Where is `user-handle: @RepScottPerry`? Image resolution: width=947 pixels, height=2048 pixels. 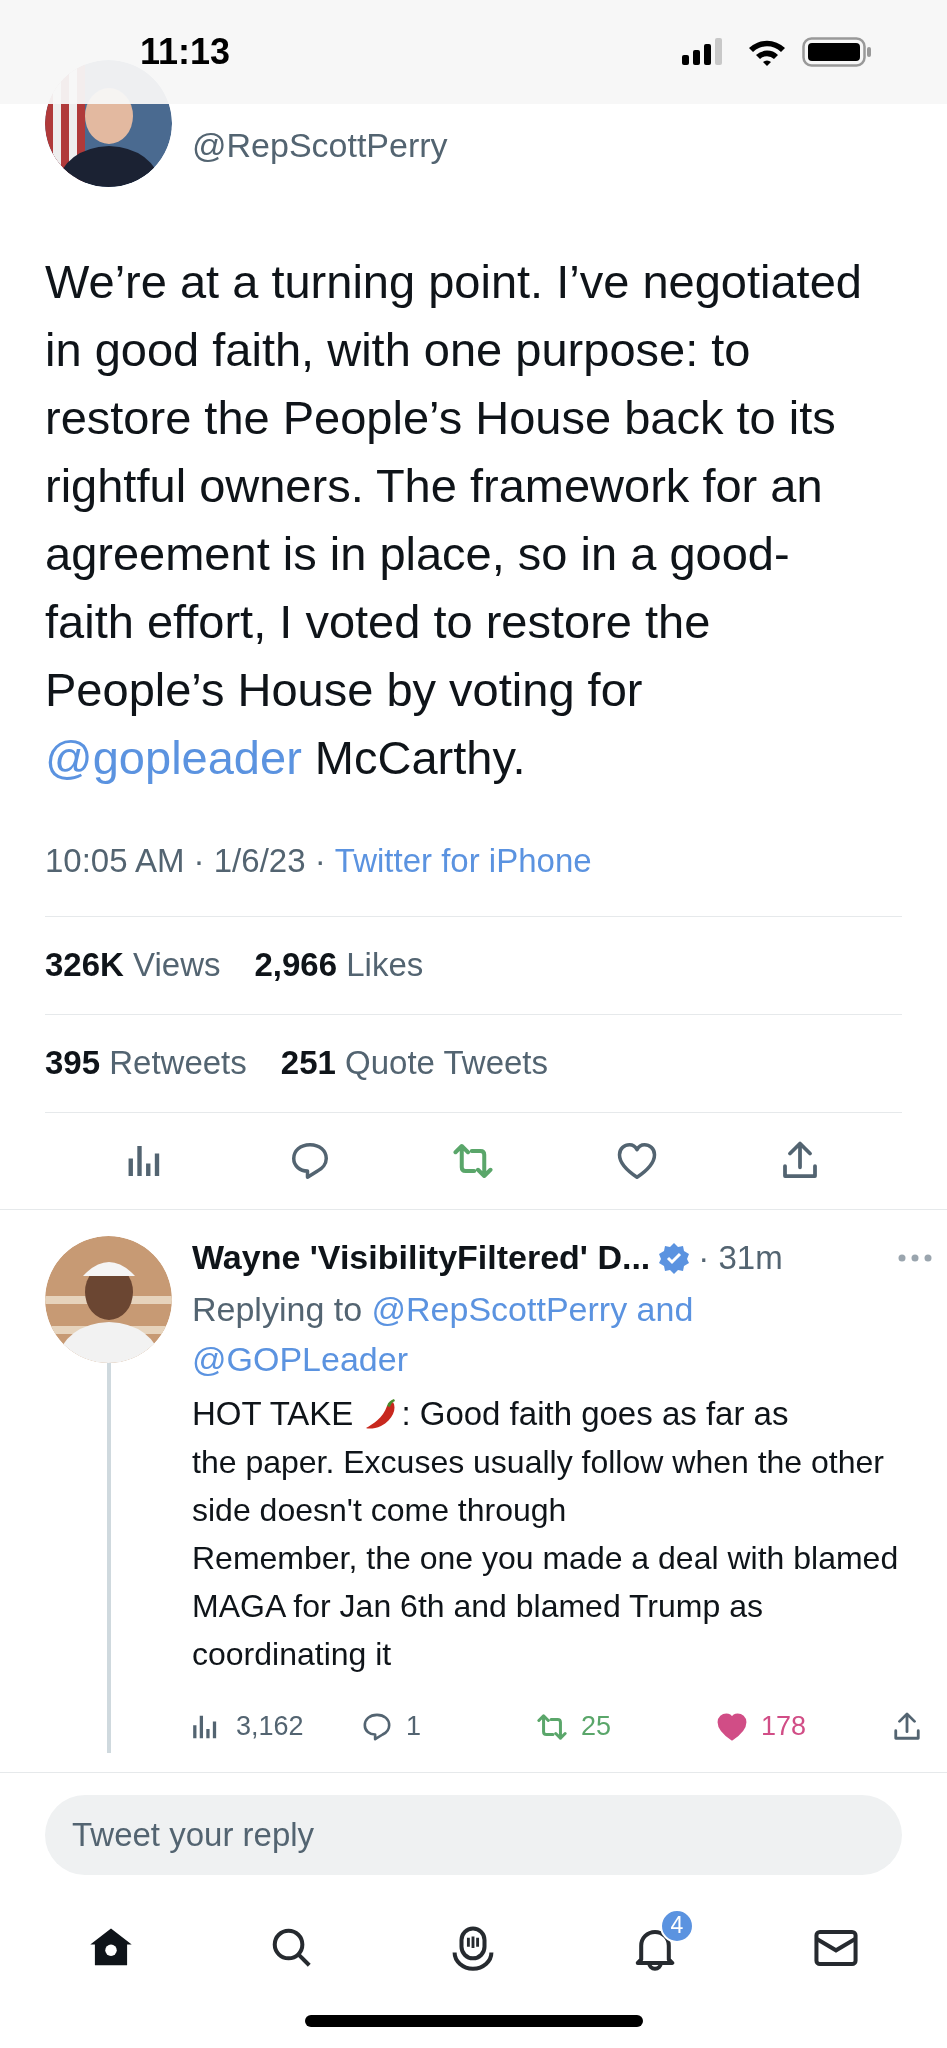 user-handle: @RepScottPerry is located at coordinates (320, 145).